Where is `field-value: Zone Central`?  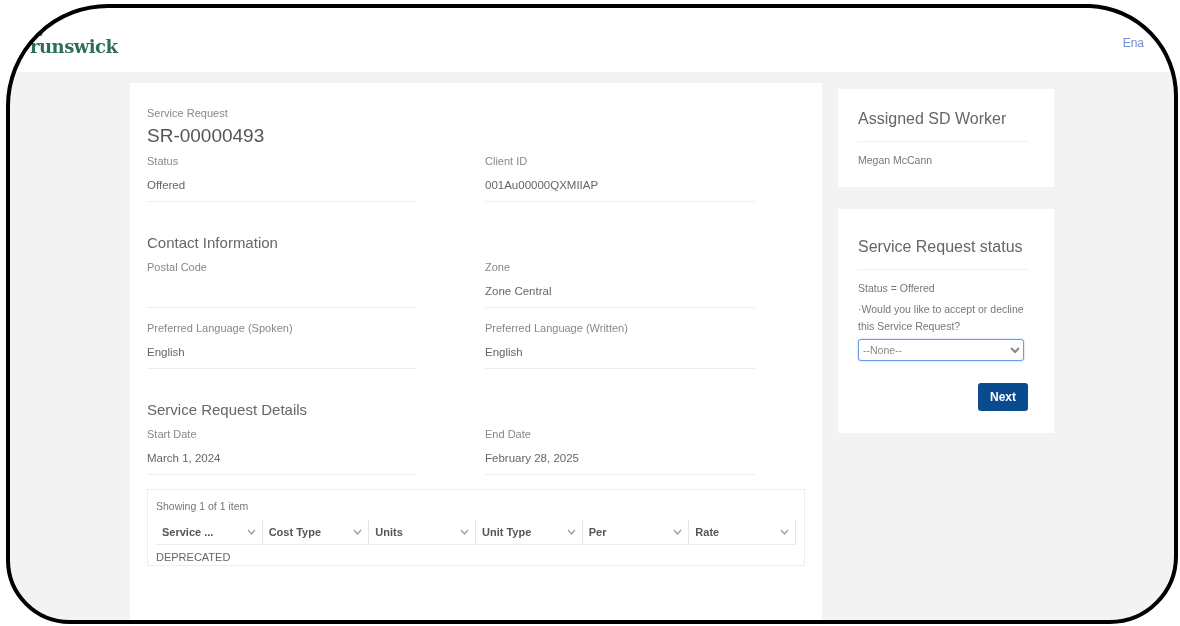 field-value: Zone Central is located at coordinates (519, 292).